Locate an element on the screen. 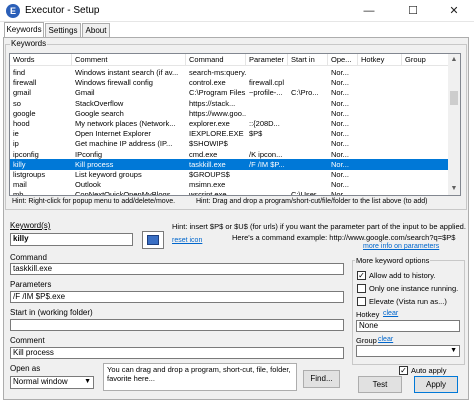 The height and width of the screenshot is (402, 474). column-header-start-in: Start in is located at coordinates (308, 60).